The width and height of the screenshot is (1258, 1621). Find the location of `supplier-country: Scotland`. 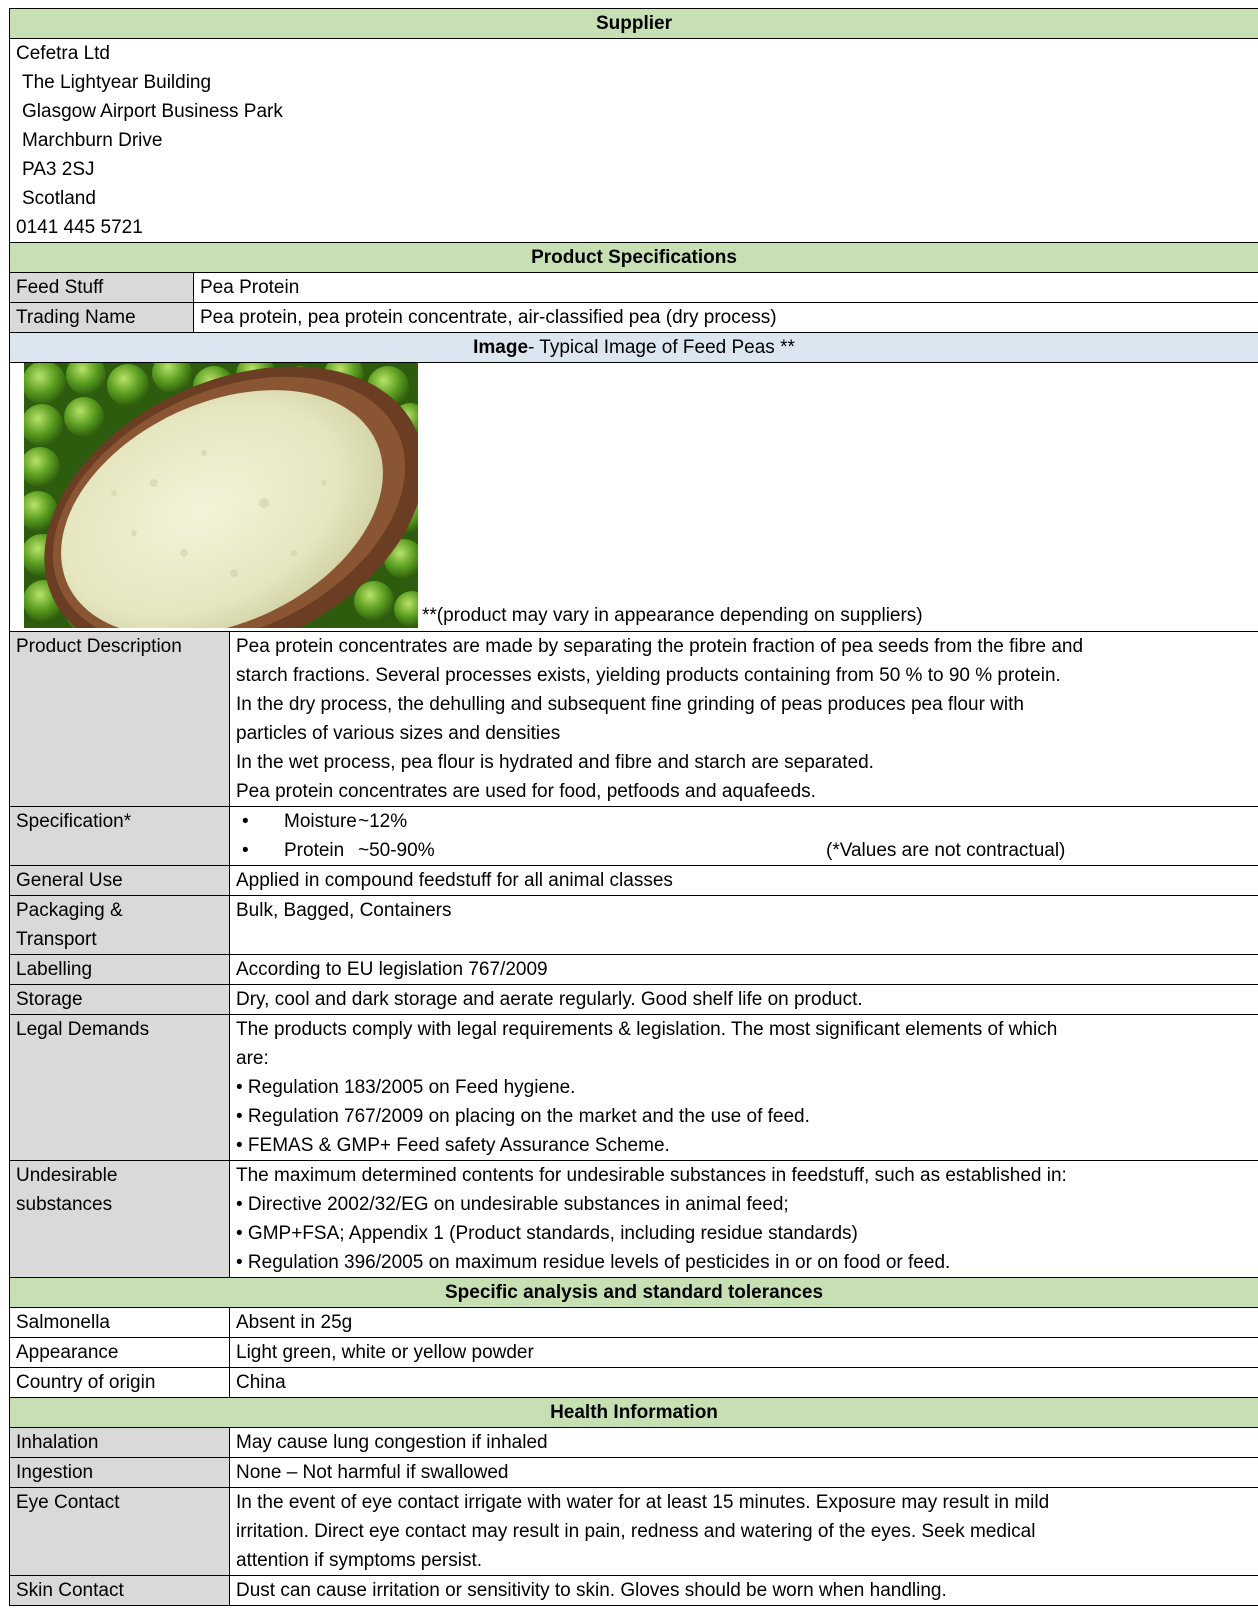

supplier-country: Scotland is located at coordinates (59, 198).